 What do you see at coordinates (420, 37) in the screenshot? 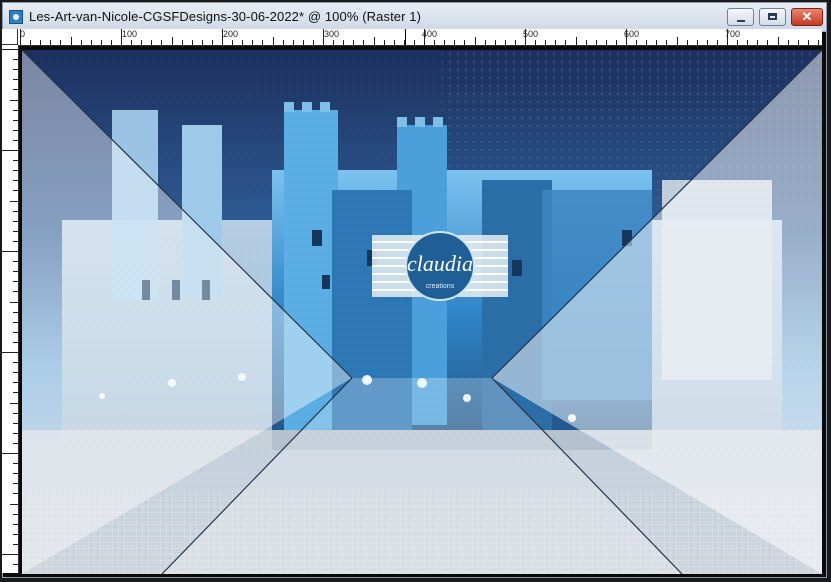
I see `horizontal-ruler: 0 100 200 300 400 500 600 700` at bounding box center [420, 37].